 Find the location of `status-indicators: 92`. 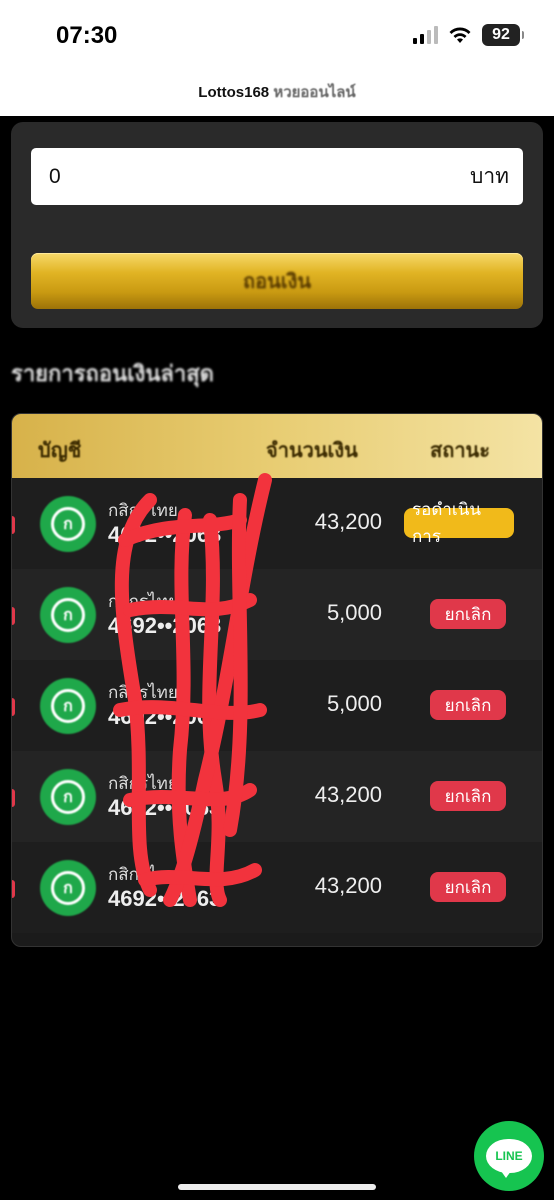

status-indicators: 92 is located at coordinates (468, 35).